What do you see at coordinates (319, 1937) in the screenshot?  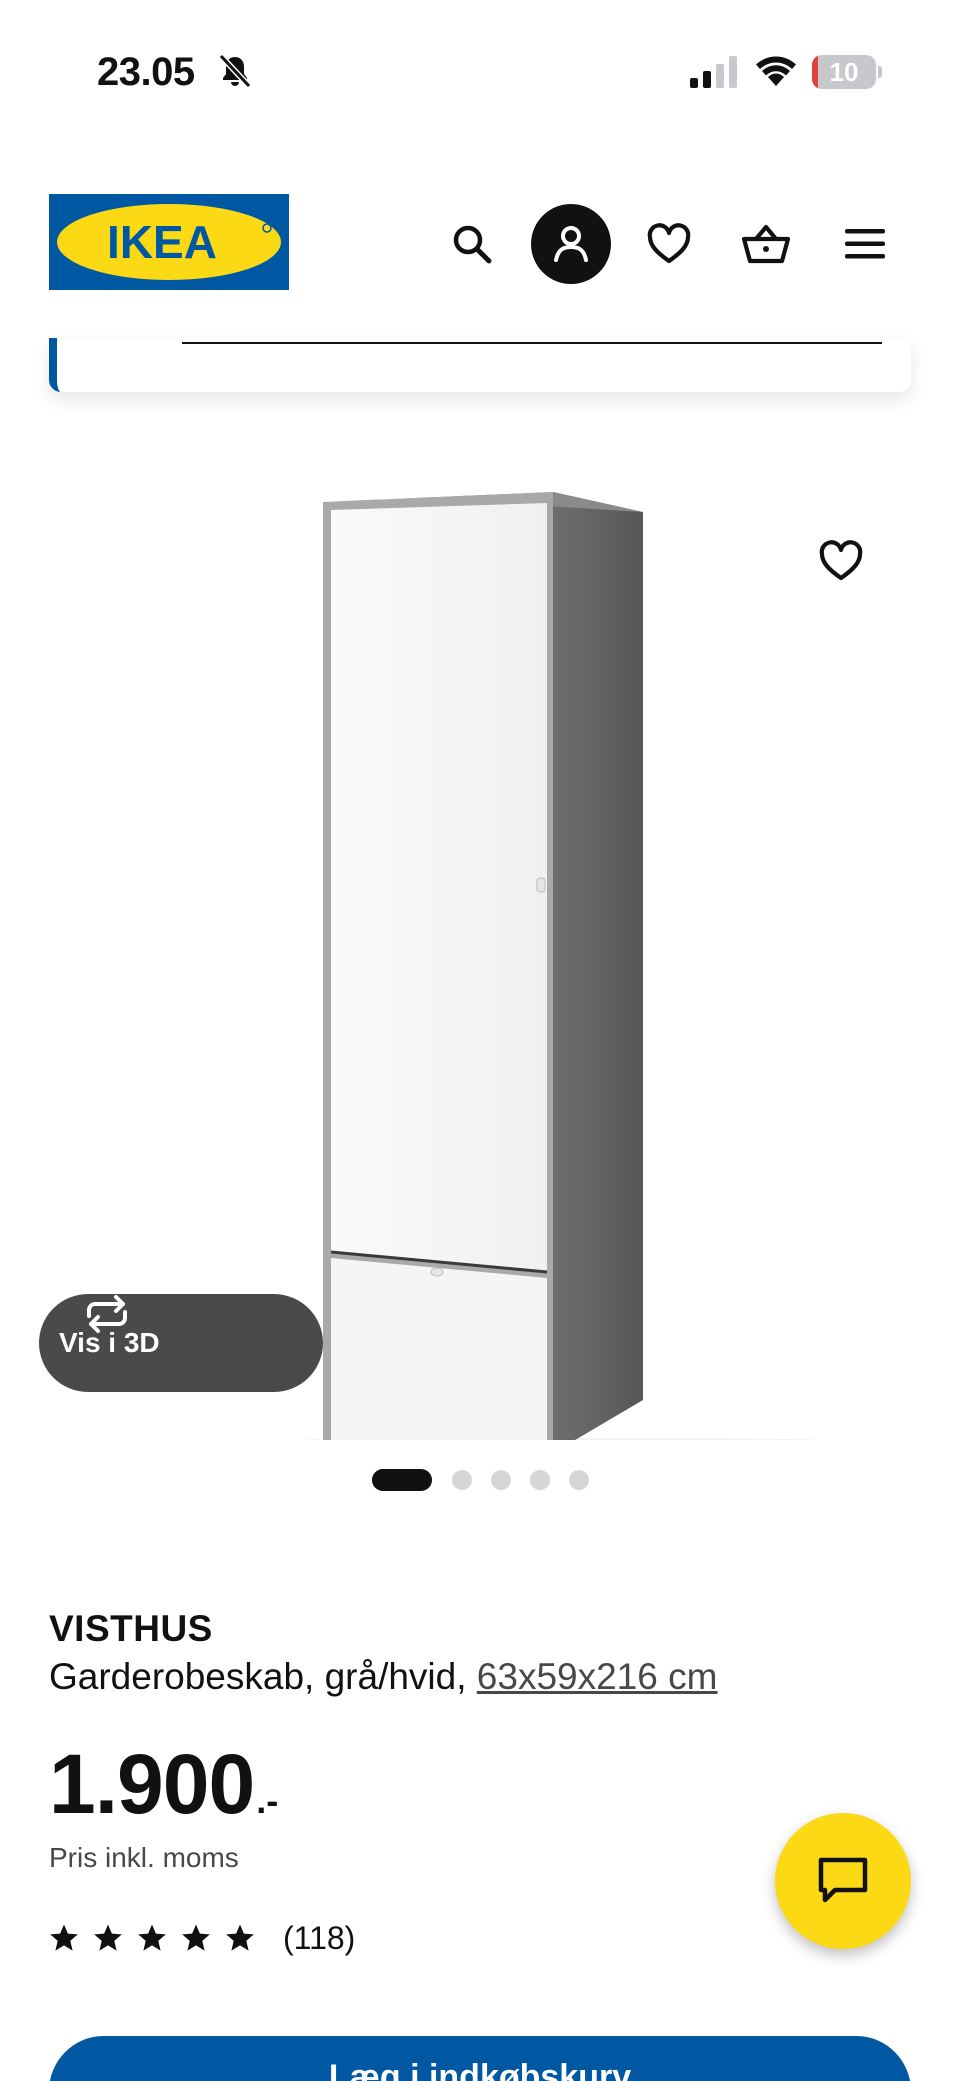 I see `rating-count: (118)` at bounding box center [319, 1937].